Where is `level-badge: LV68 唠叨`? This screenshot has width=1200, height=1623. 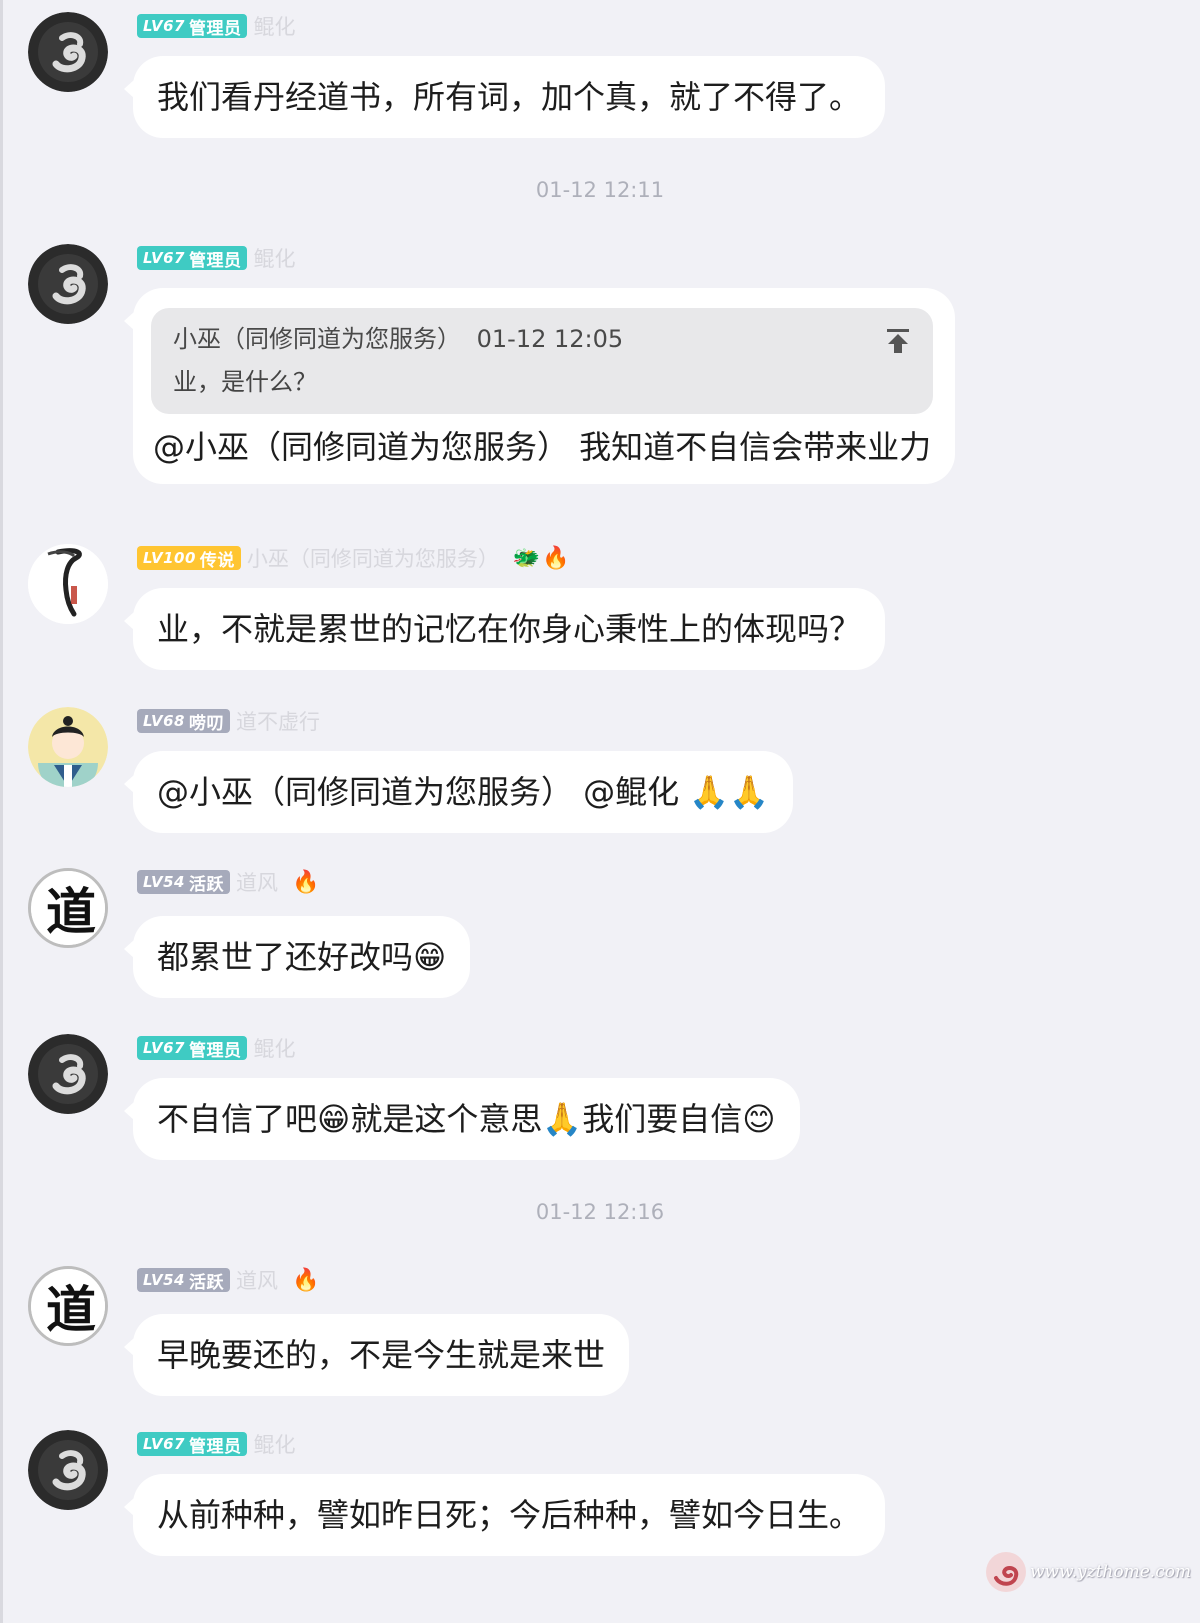 level-badge: LV68 唠叨 is located at coordinates (183, 721).